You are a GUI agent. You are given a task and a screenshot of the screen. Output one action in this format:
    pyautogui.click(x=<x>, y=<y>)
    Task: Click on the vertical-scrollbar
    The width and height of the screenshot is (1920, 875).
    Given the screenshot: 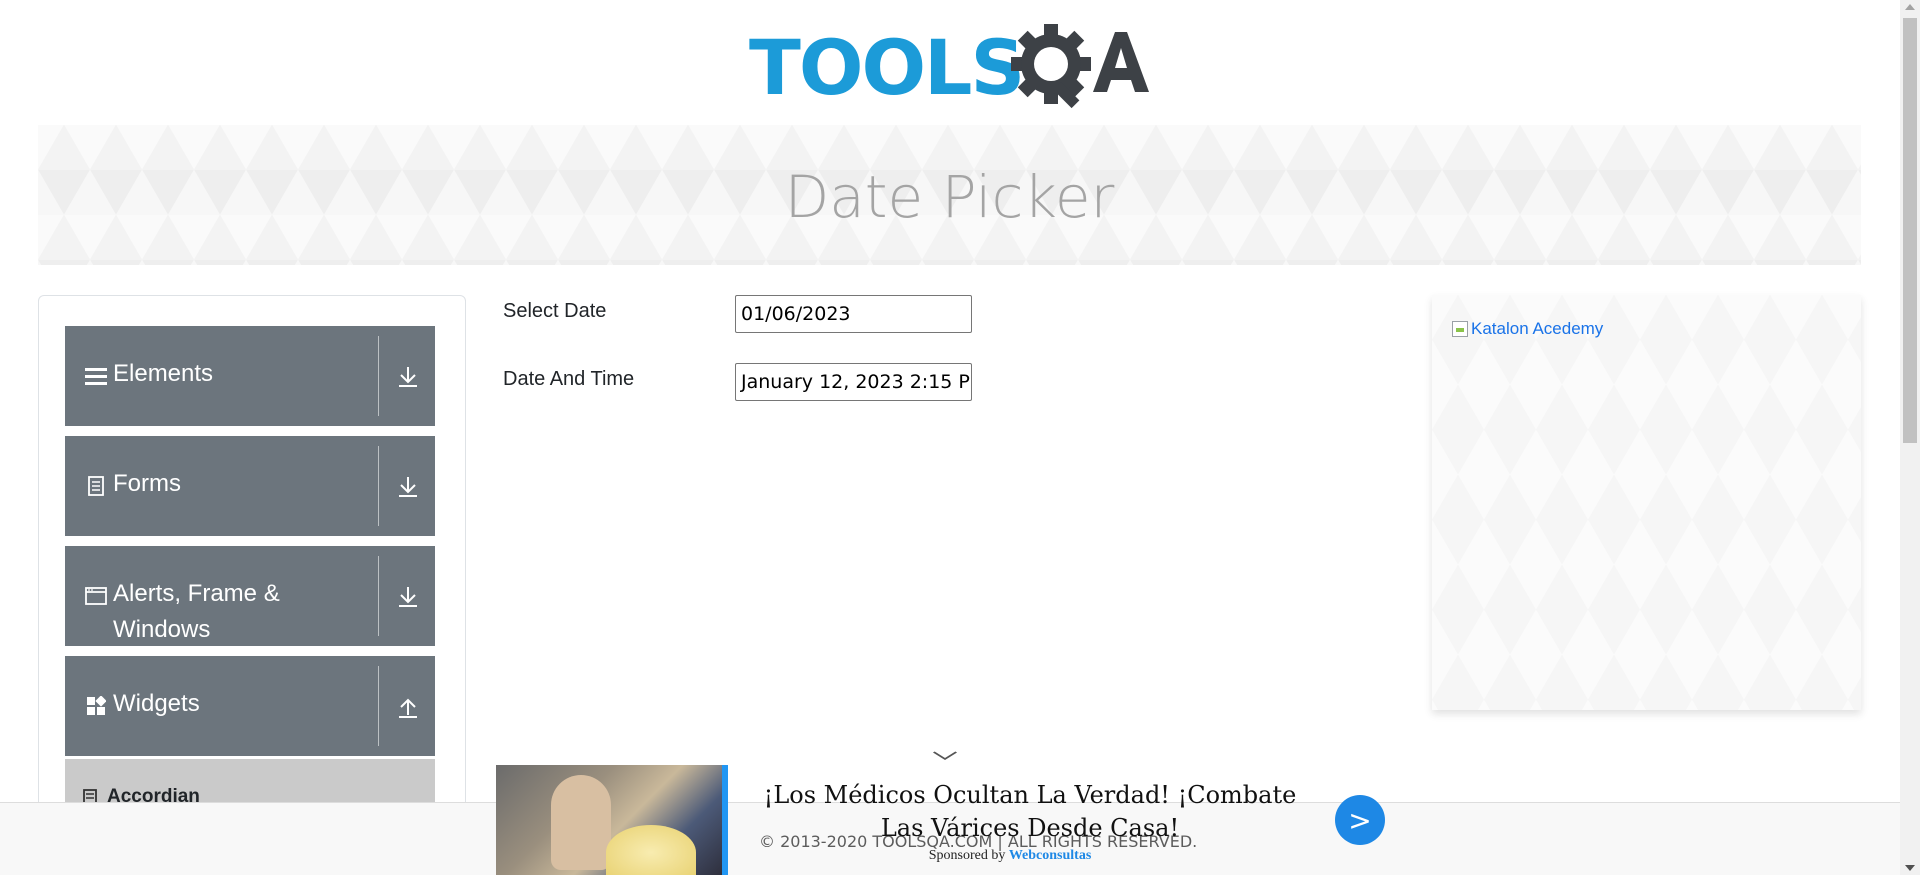 What is the action you would take?
    pyautogui.click(x=1910, y=437)
    